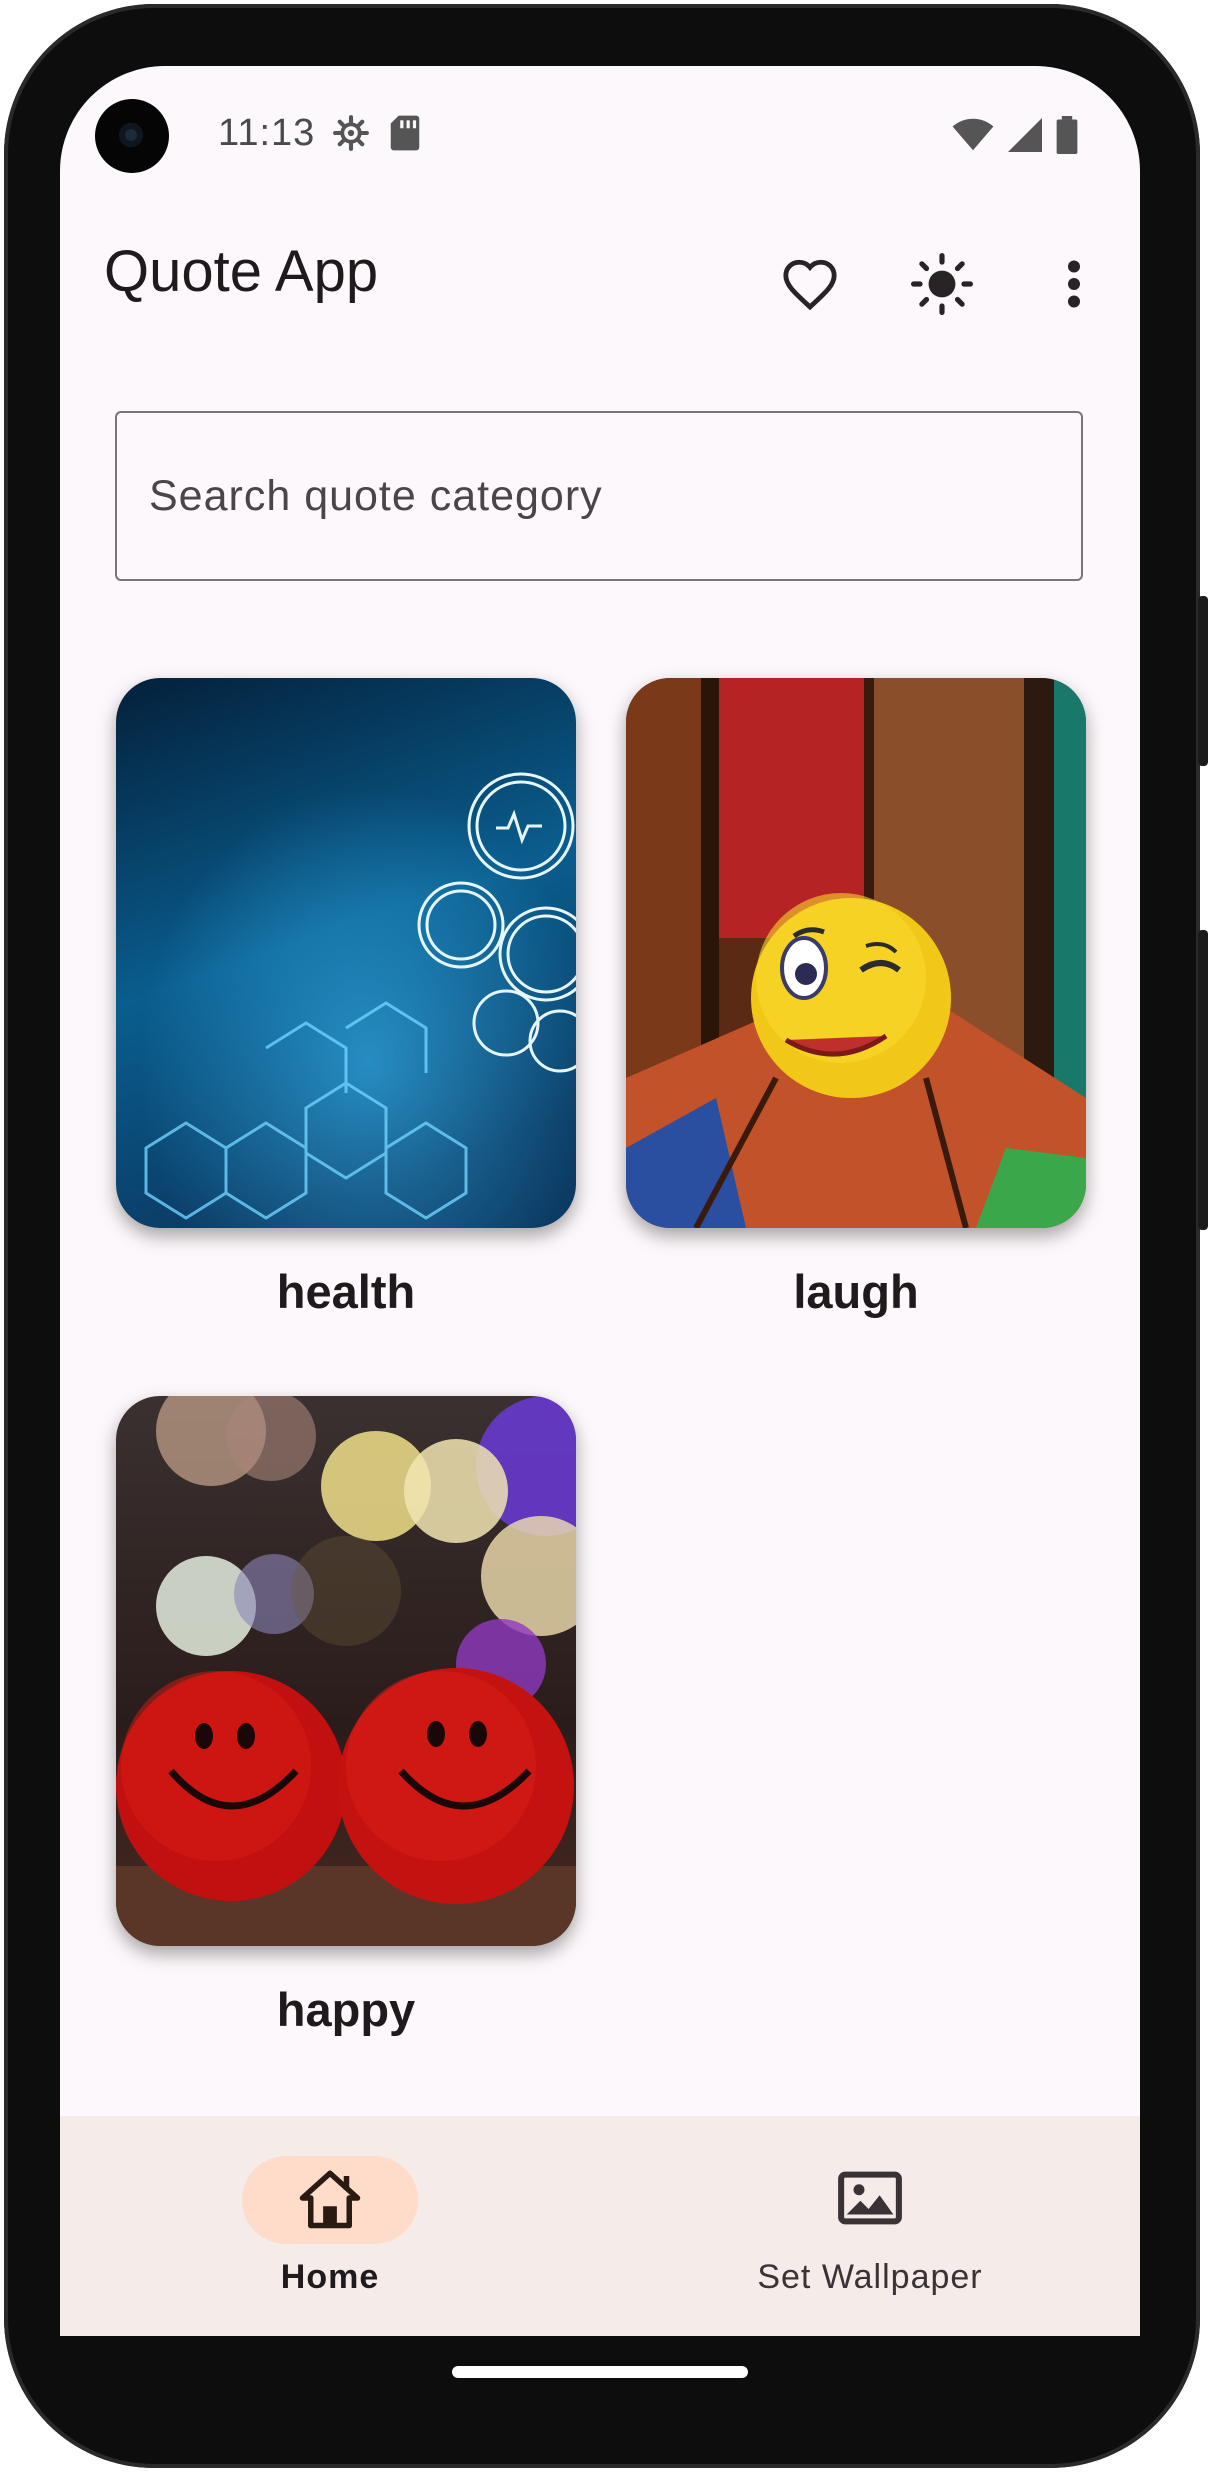  I want to click on brightness-icon, so click(942, 286).